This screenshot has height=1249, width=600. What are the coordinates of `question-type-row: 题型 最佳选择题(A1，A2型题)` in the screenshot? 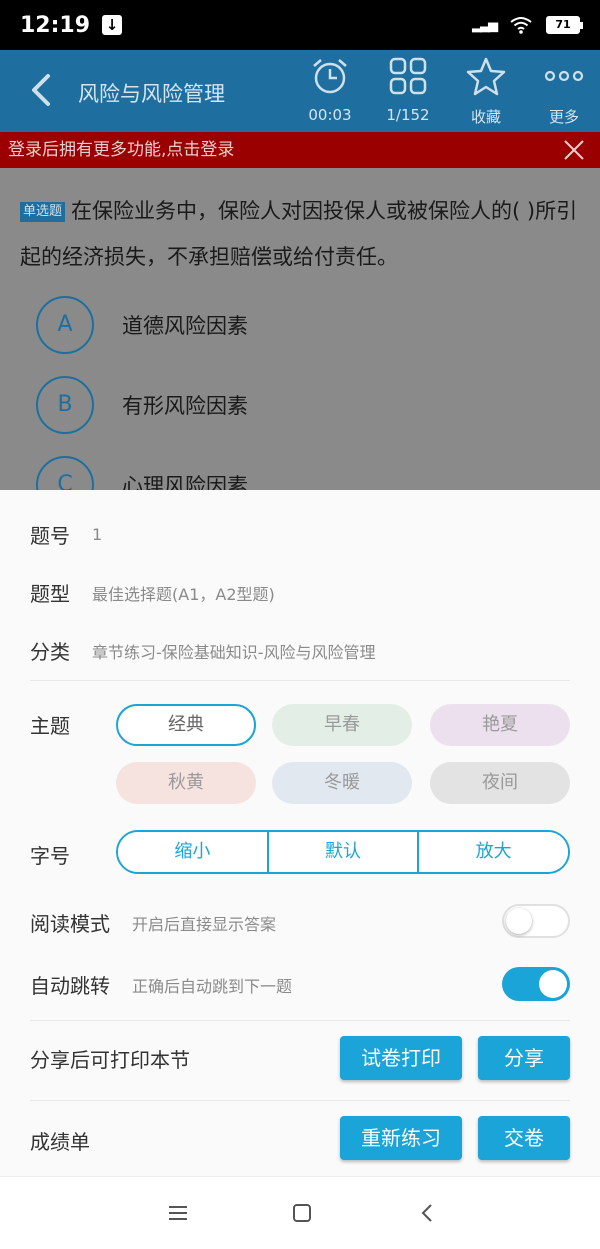 It's located at (300, 592).